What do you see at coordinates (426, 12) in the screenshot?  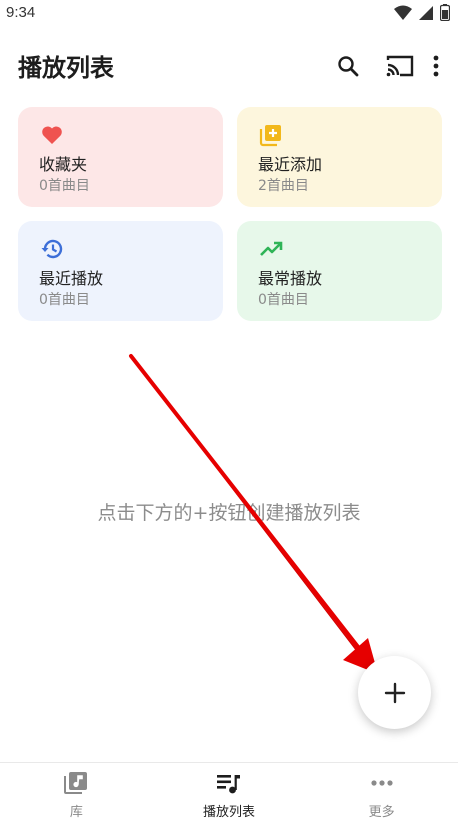 I see `signal-icon` at bounding box center [426, 12].